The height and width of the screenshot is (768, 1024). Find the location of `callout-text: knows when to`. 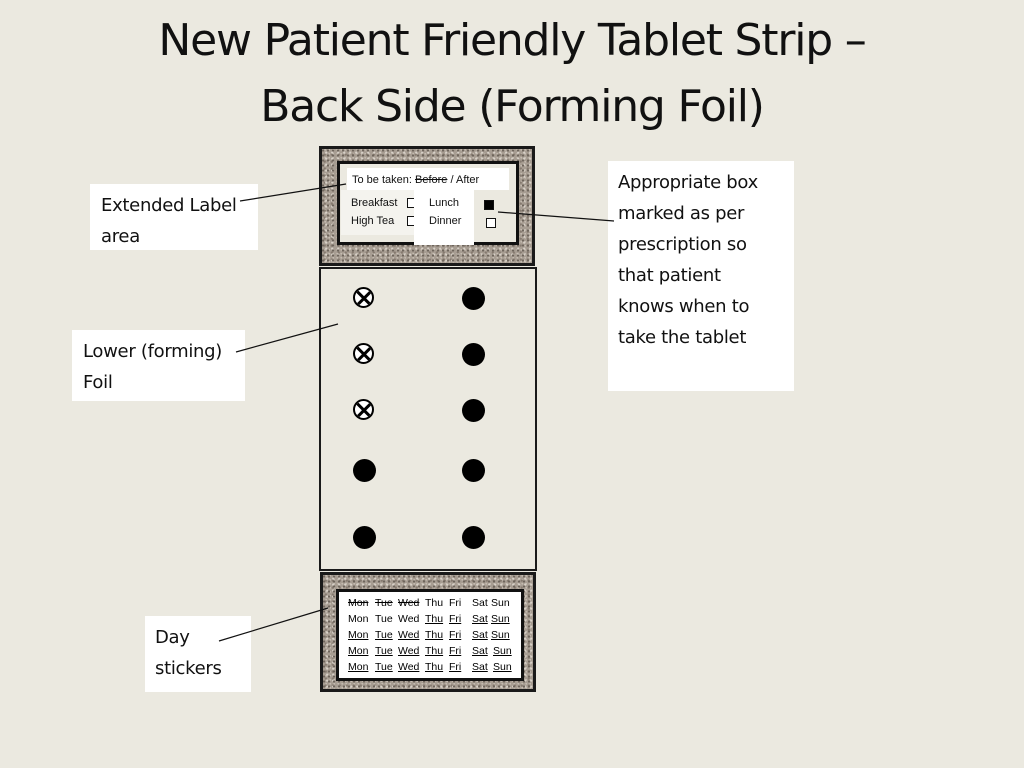

callout-text: knows when to is located at coordinates (684, 306).